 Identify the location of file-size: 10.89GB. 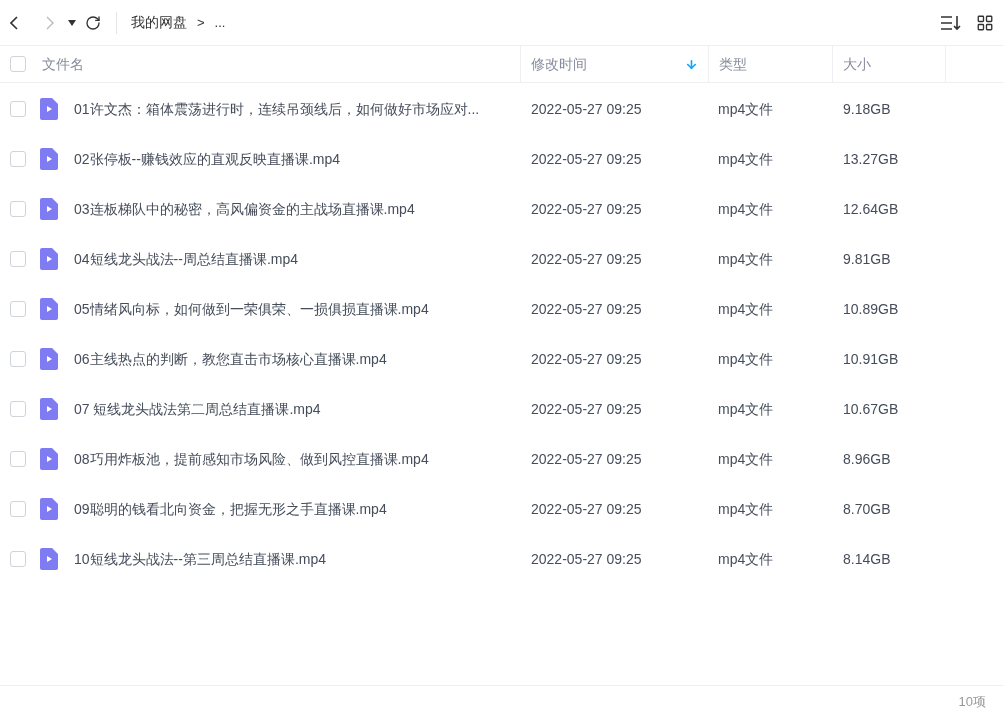
(871, 309).